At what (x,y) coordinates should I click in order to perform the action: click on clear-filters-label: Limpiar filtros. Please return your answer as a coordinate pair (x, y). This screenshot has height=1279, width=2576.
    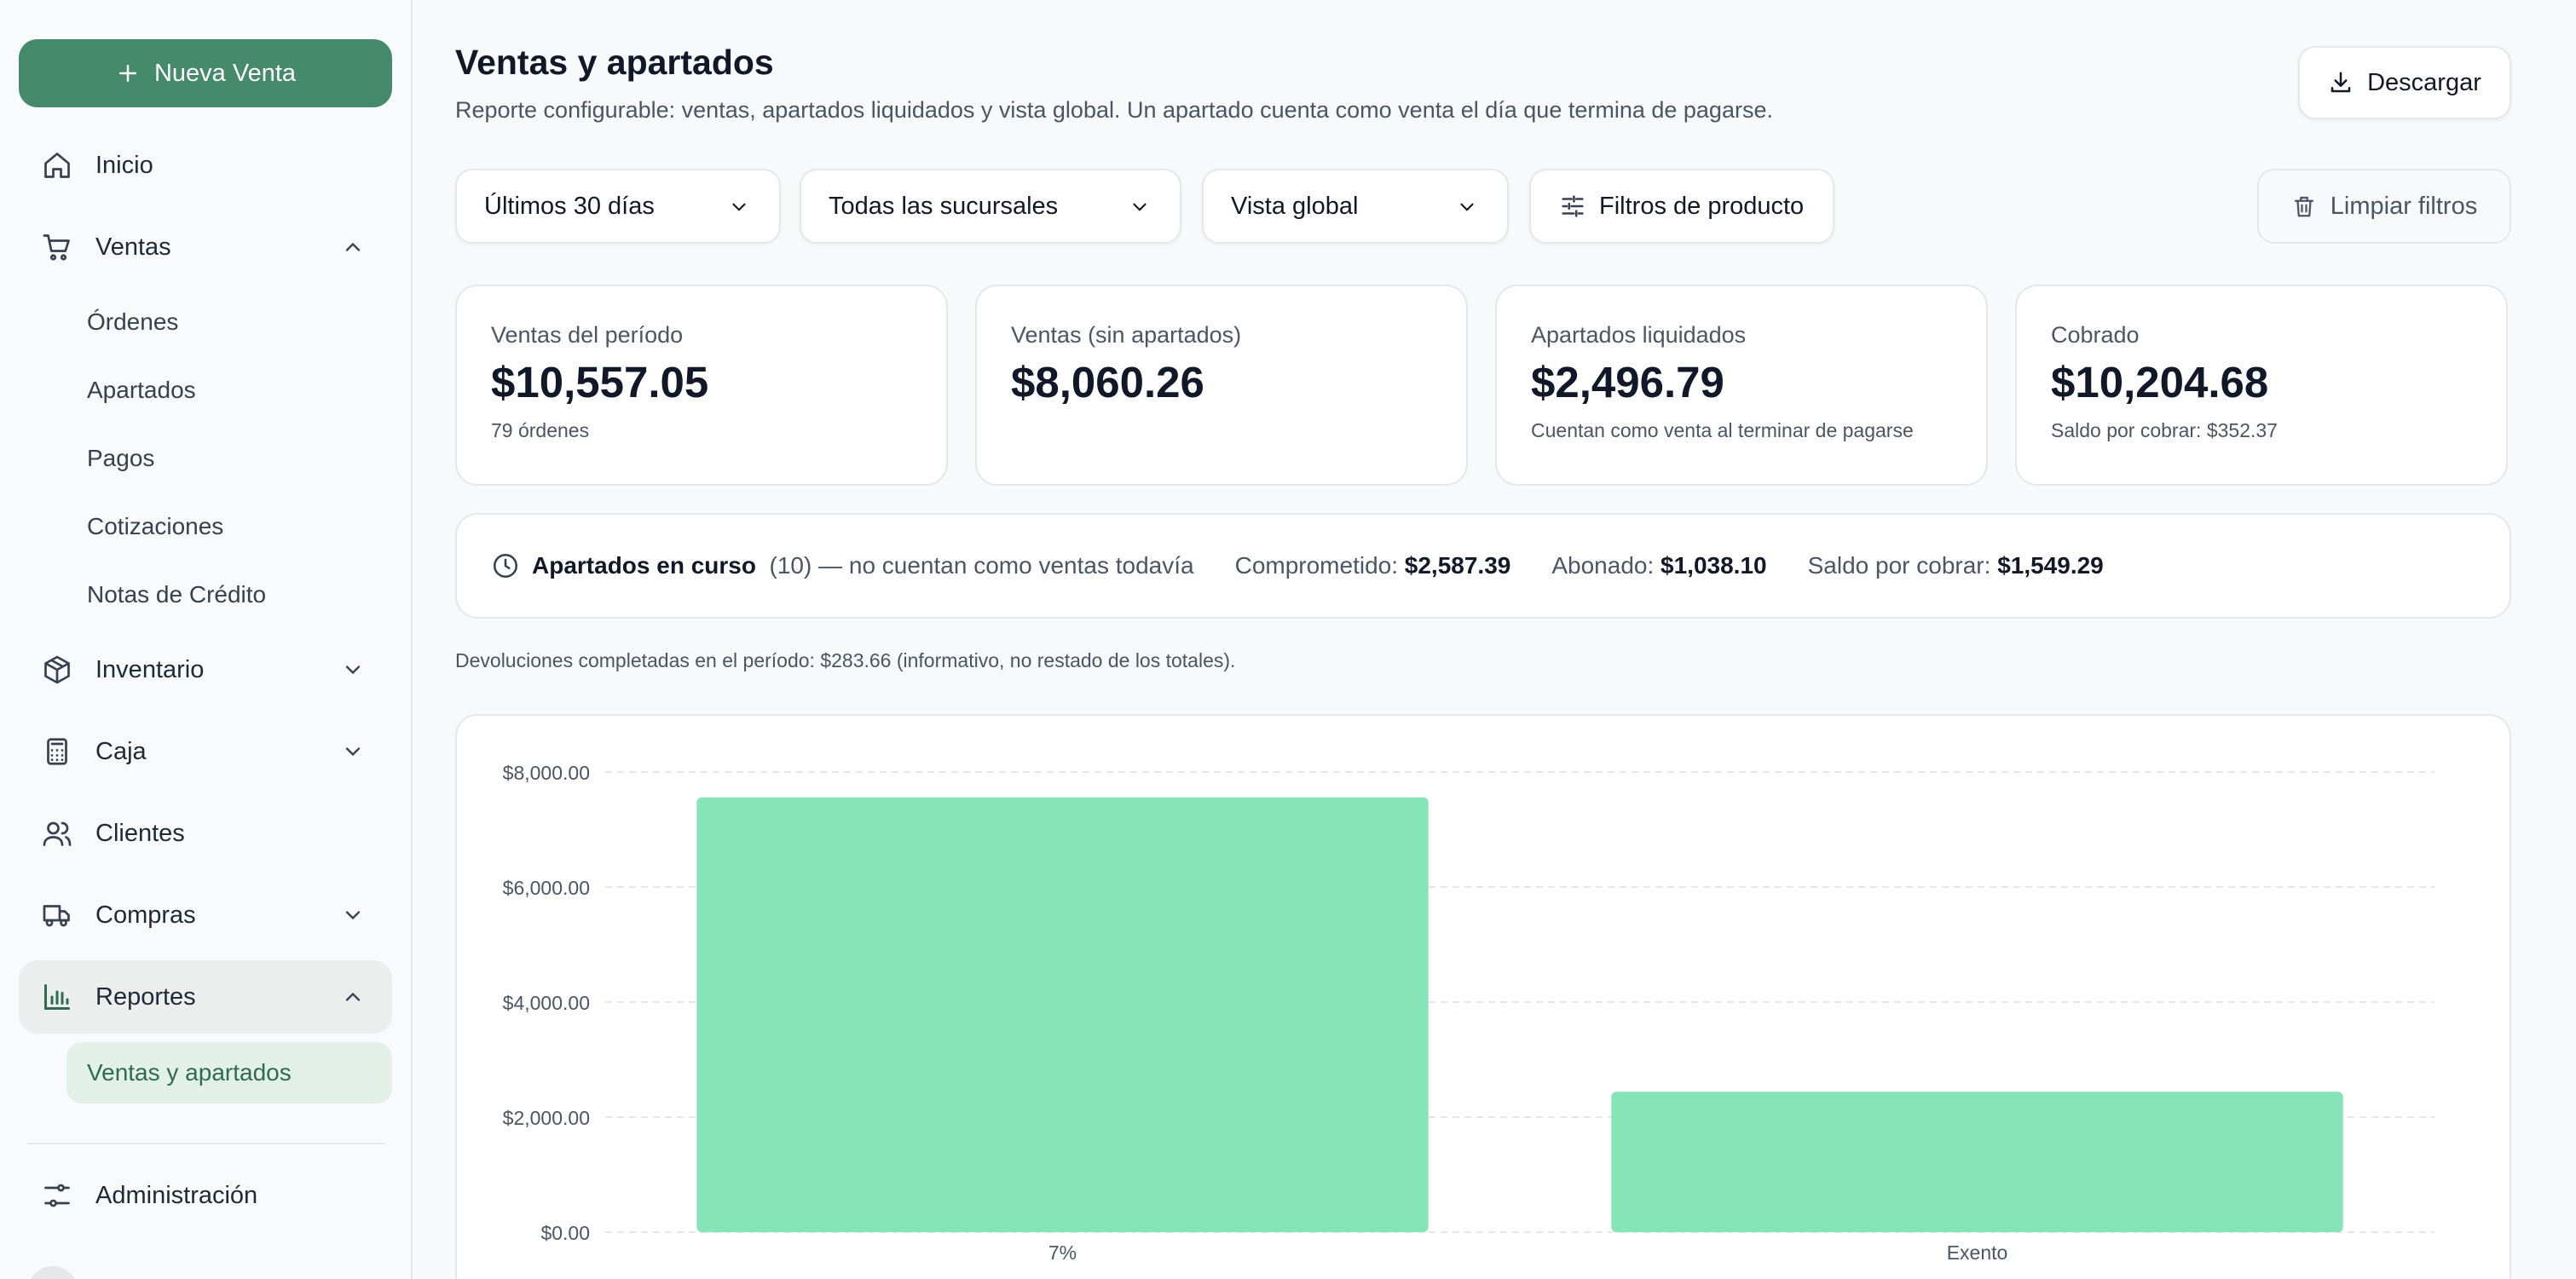
    Looking at the image, I should click on (2404, 206).